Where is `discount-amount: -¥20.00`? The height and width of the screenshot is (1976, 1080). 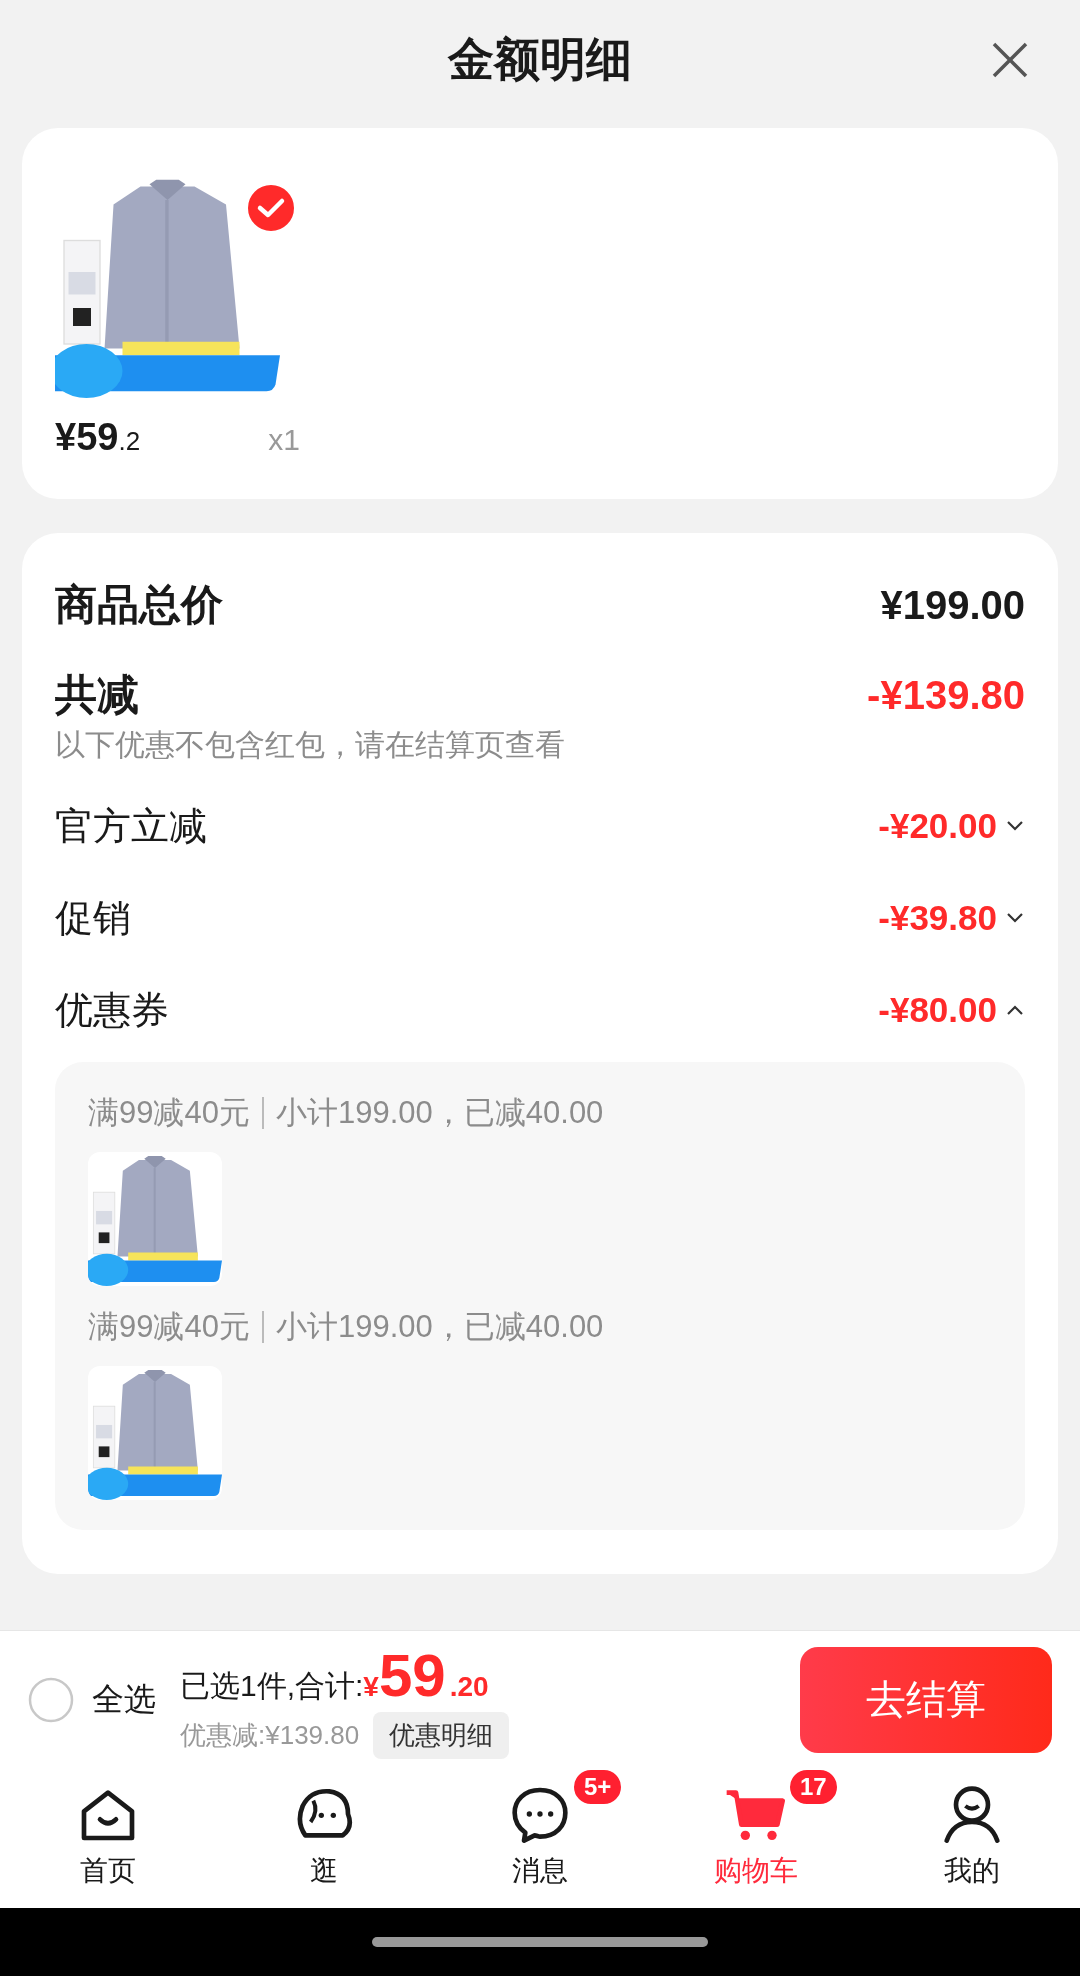 discount-amount: -¥20.00 is located at coordinates (937, 826).